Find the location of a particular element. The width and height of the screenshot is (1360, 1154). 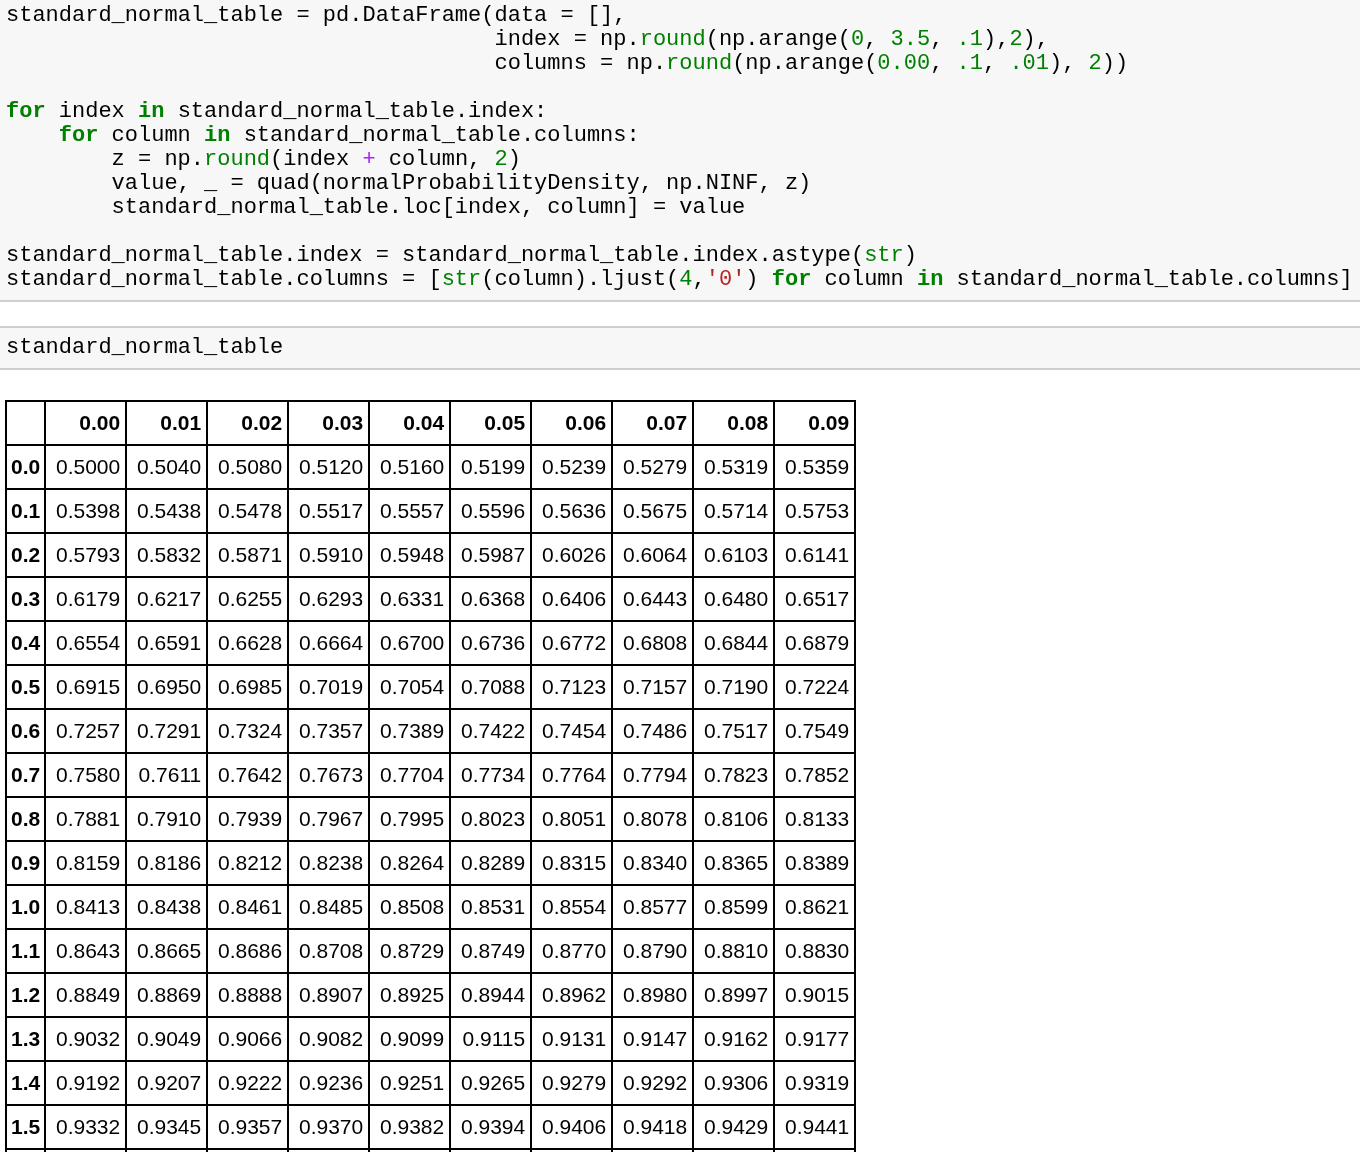

table-cell: 0.6406 is located at coordinates (572, 599).